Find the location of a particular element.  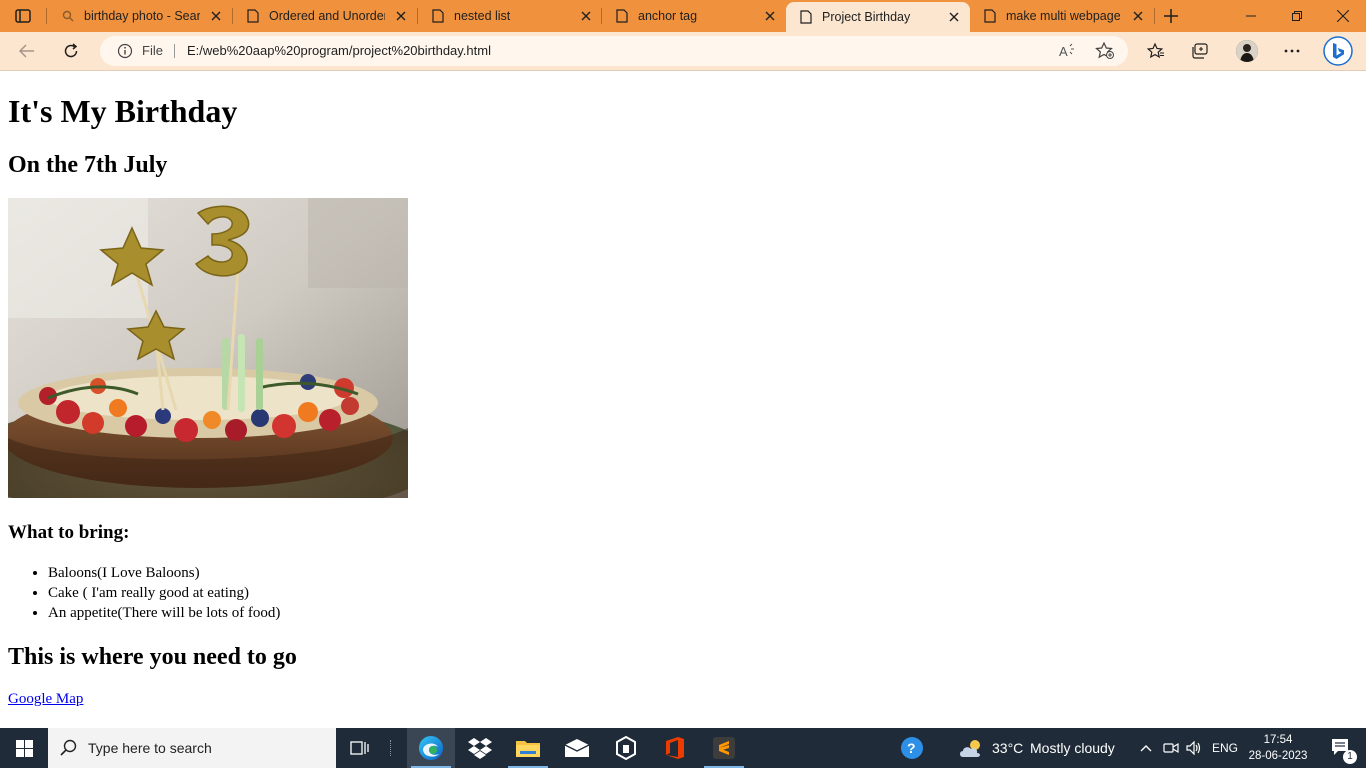

collections-icon is located at coordinates (1200, 51).